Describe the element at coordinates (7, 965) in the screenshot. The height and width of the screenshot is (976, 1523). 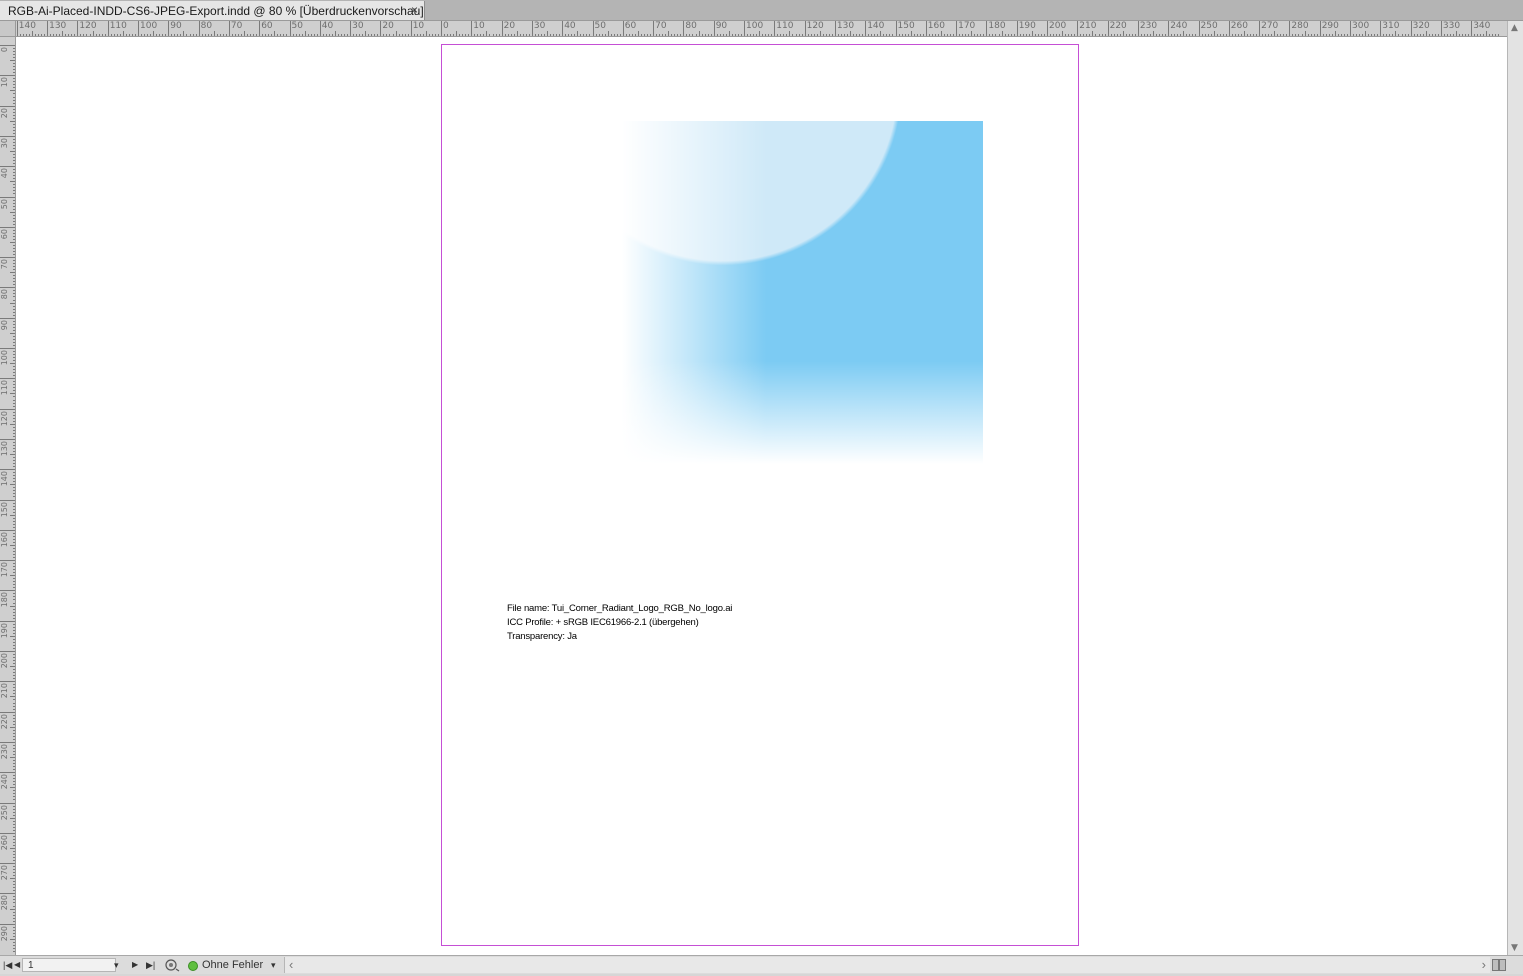
I see `first-page-icon: |◀` at that location.